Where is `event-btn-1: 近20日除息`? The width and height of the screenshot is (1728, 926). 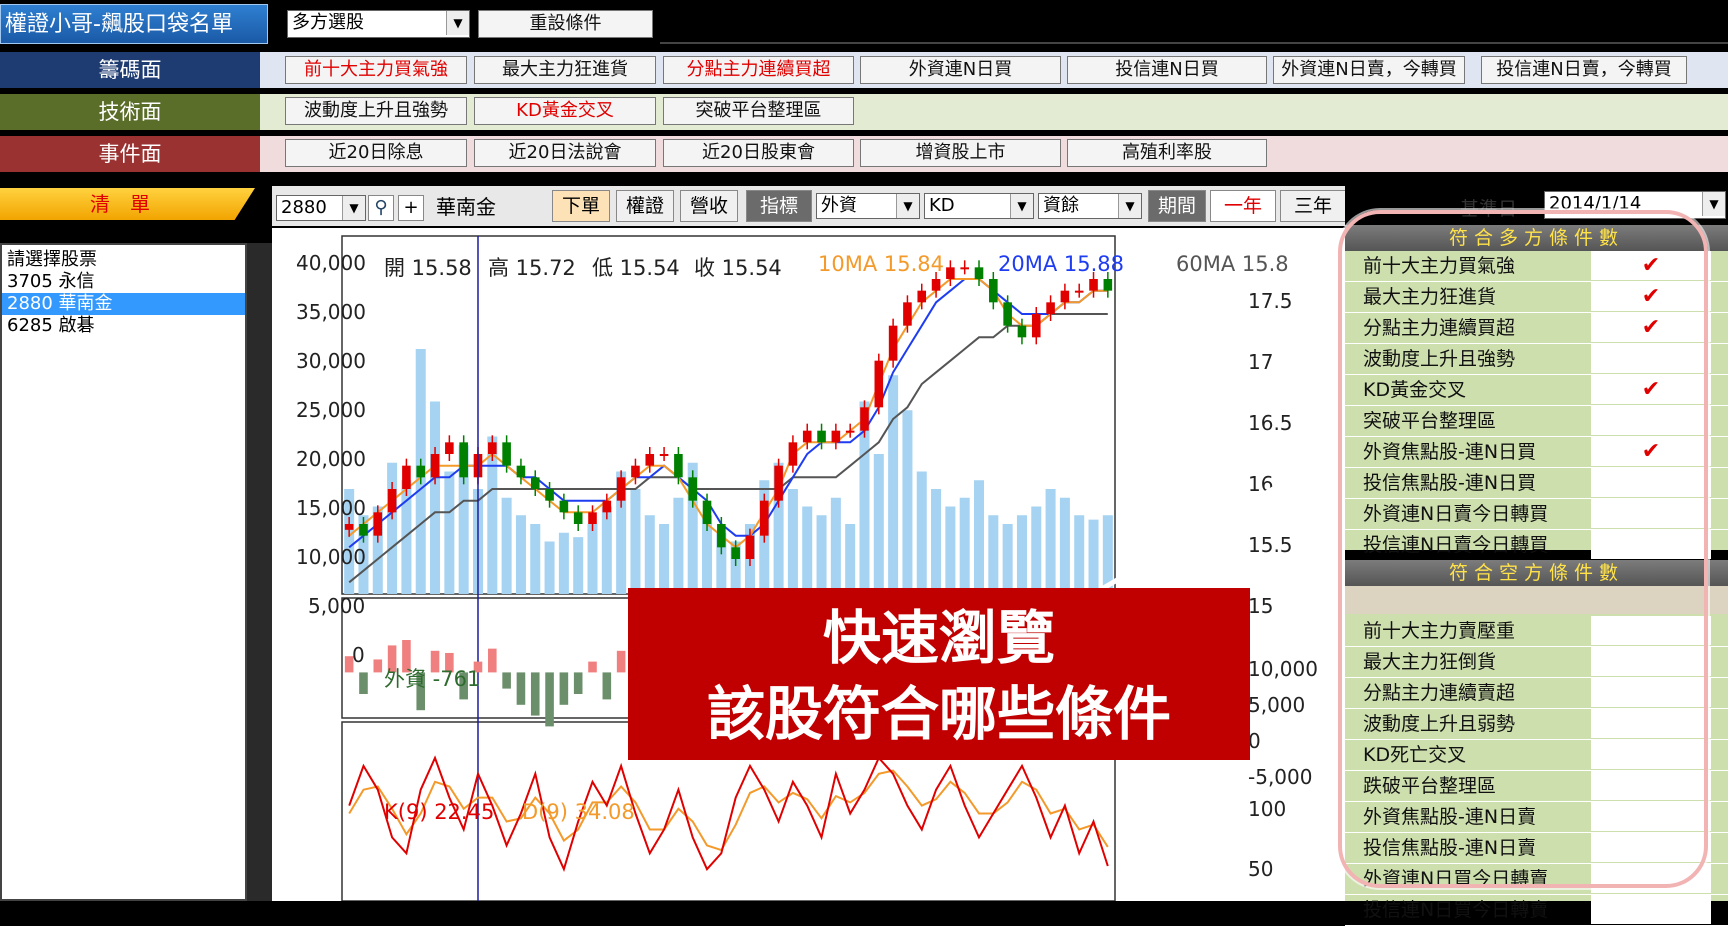
event-btn-1: 近20日除息 is located at coordinates (376, 153).